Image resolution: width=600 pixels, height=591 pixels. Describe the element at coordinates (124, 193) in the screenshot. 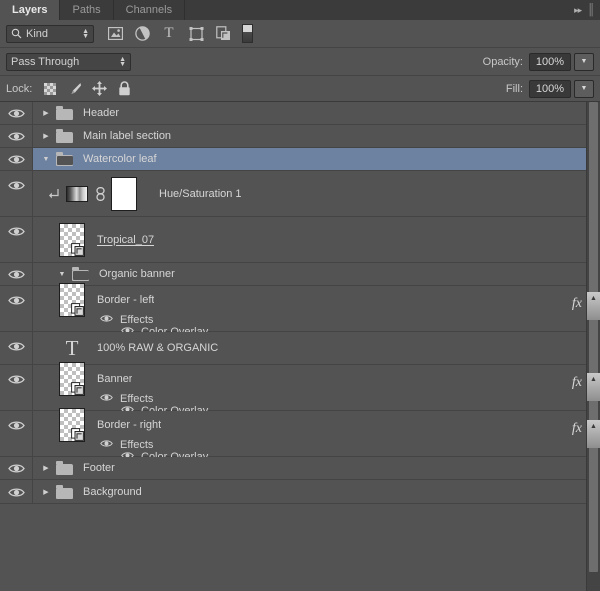

I see `layer-mask-thumbnail` at that location.